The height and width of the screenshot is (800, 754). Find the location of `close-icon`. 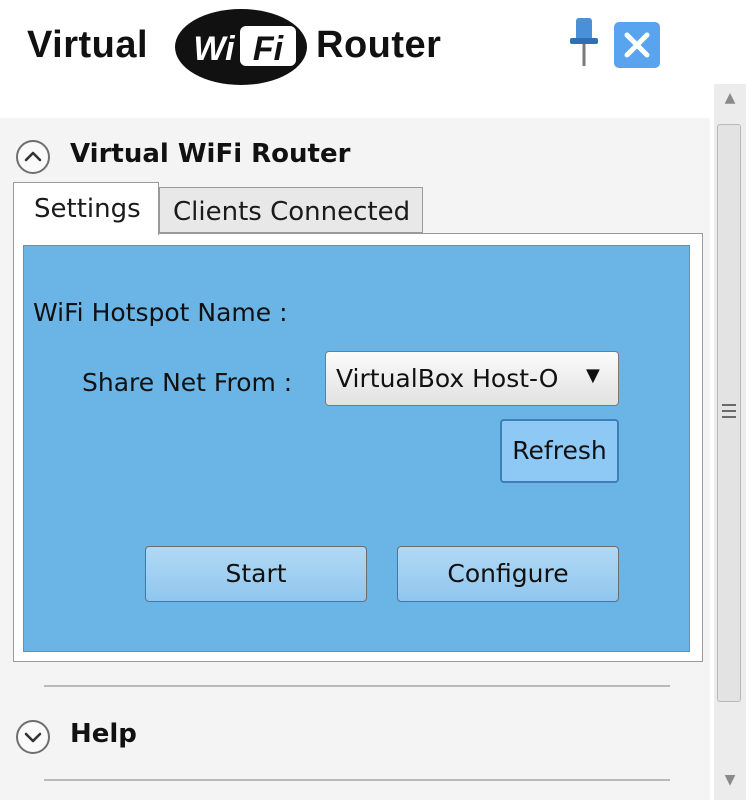

close-icon is located at coordinates (637, 45).